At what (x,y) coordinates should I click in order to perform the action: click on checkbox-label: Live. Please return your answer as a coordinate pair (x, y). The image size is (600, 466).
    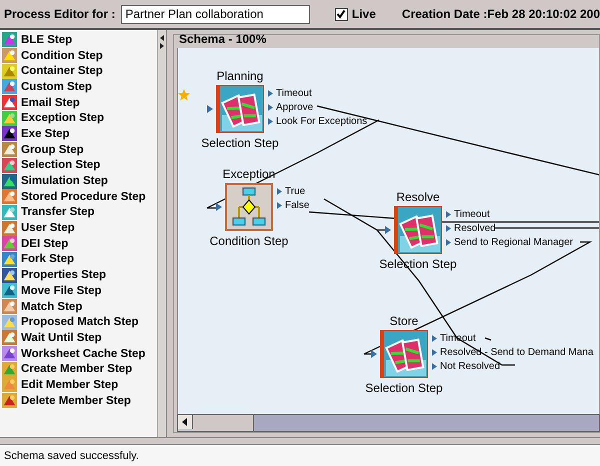
    Looking at the image, I should click on (364, 14).